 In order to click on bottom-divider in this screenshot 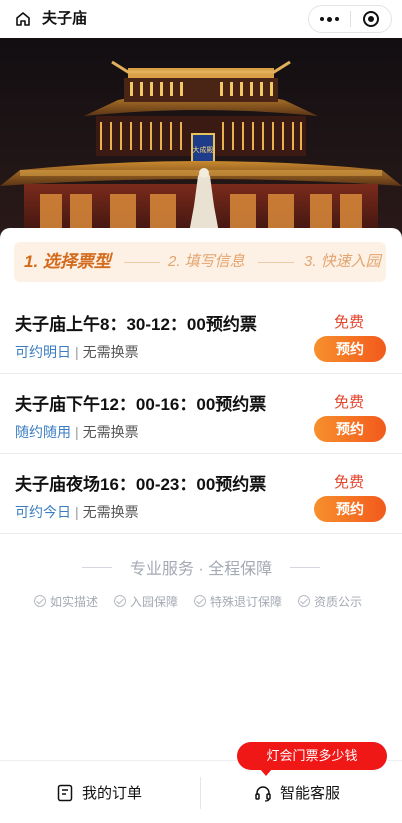, I will do `click(200, 793)`.